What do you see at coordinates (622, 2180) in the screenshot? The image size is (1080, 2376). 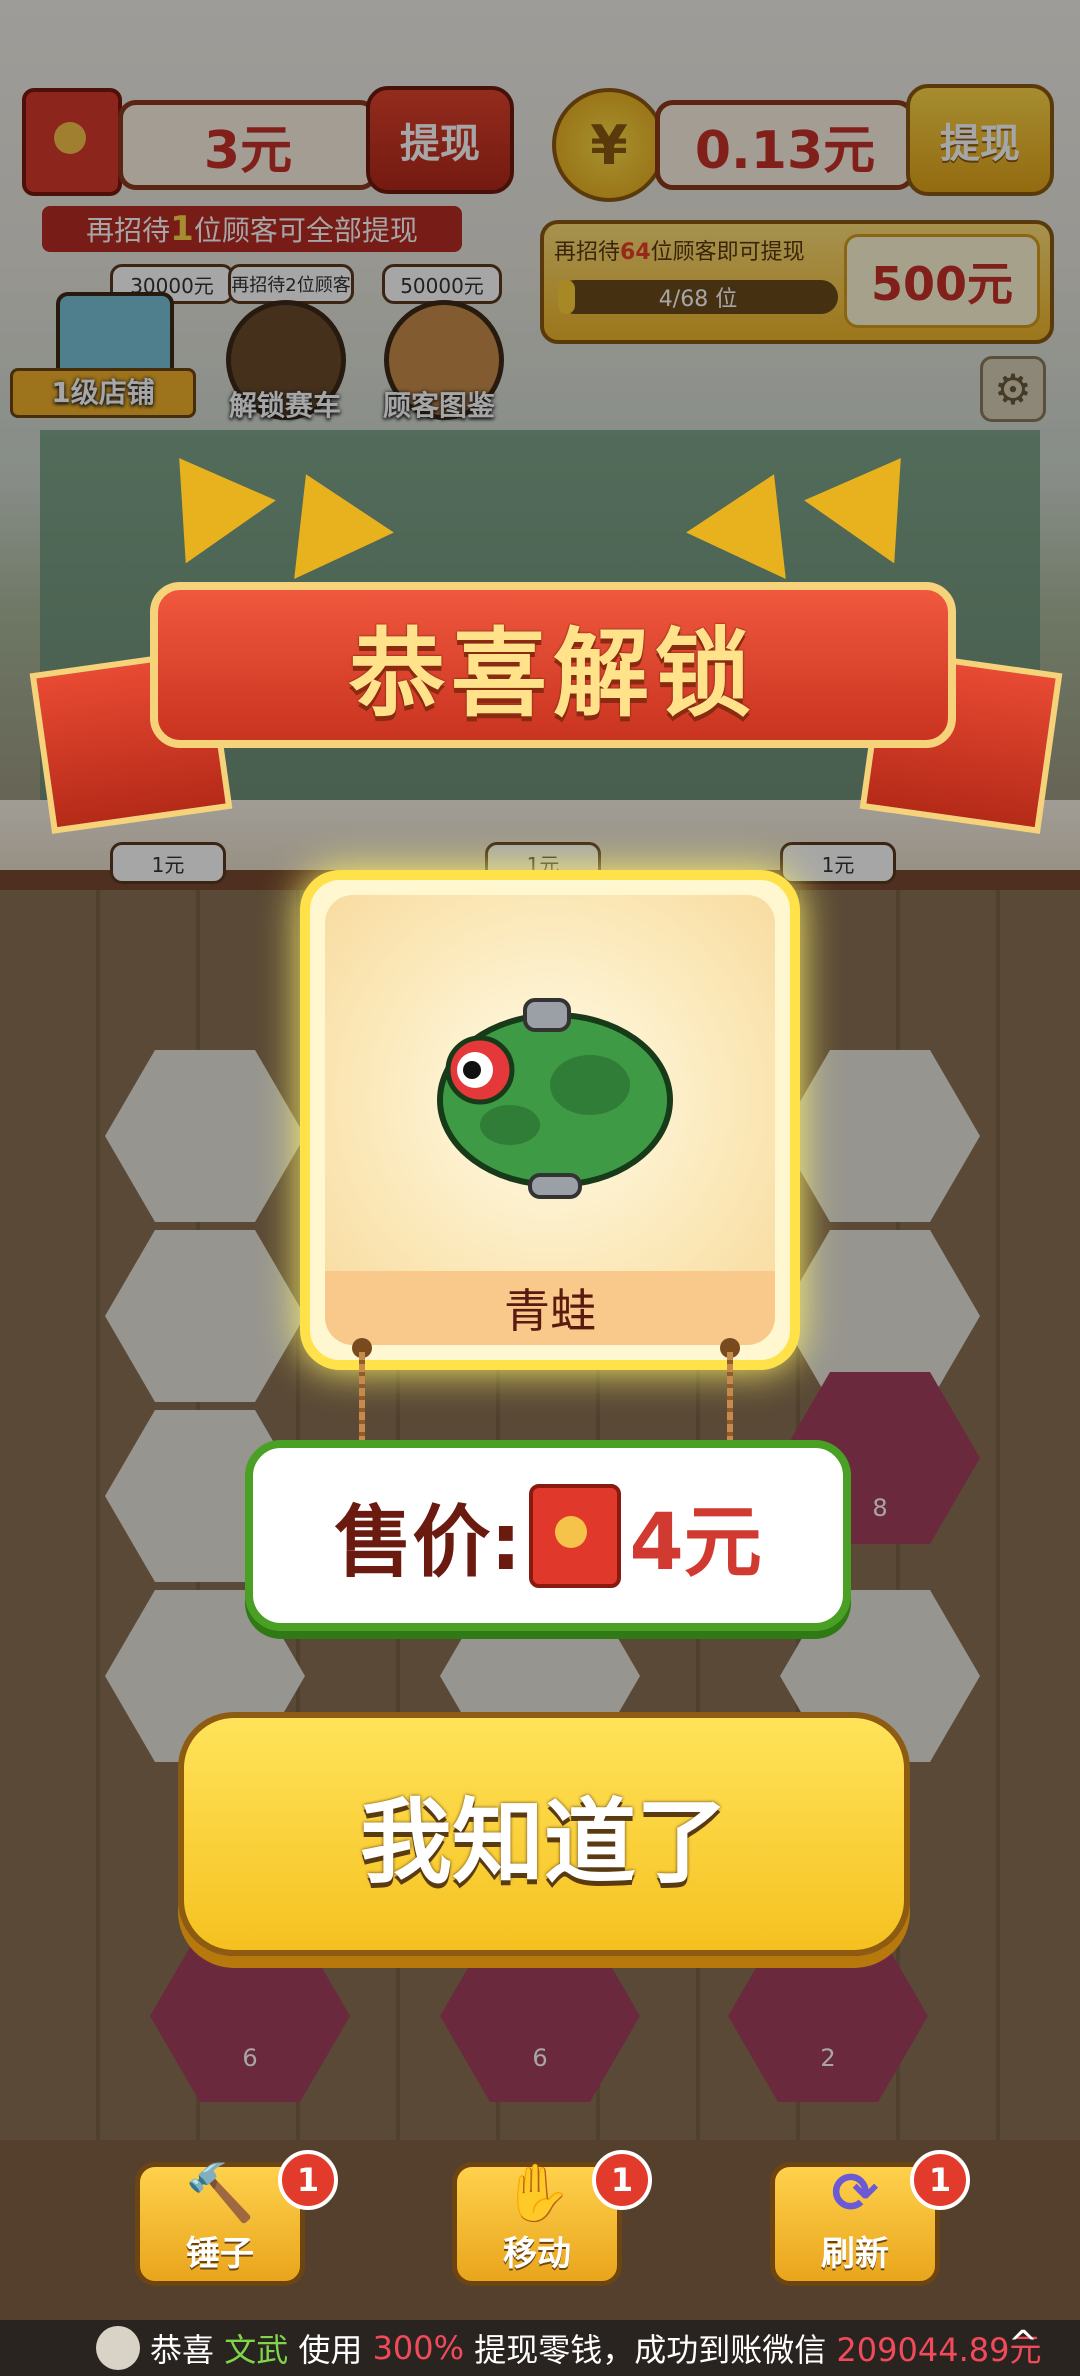 I see `move-badge: 1` at bounding box center [622, 2180].